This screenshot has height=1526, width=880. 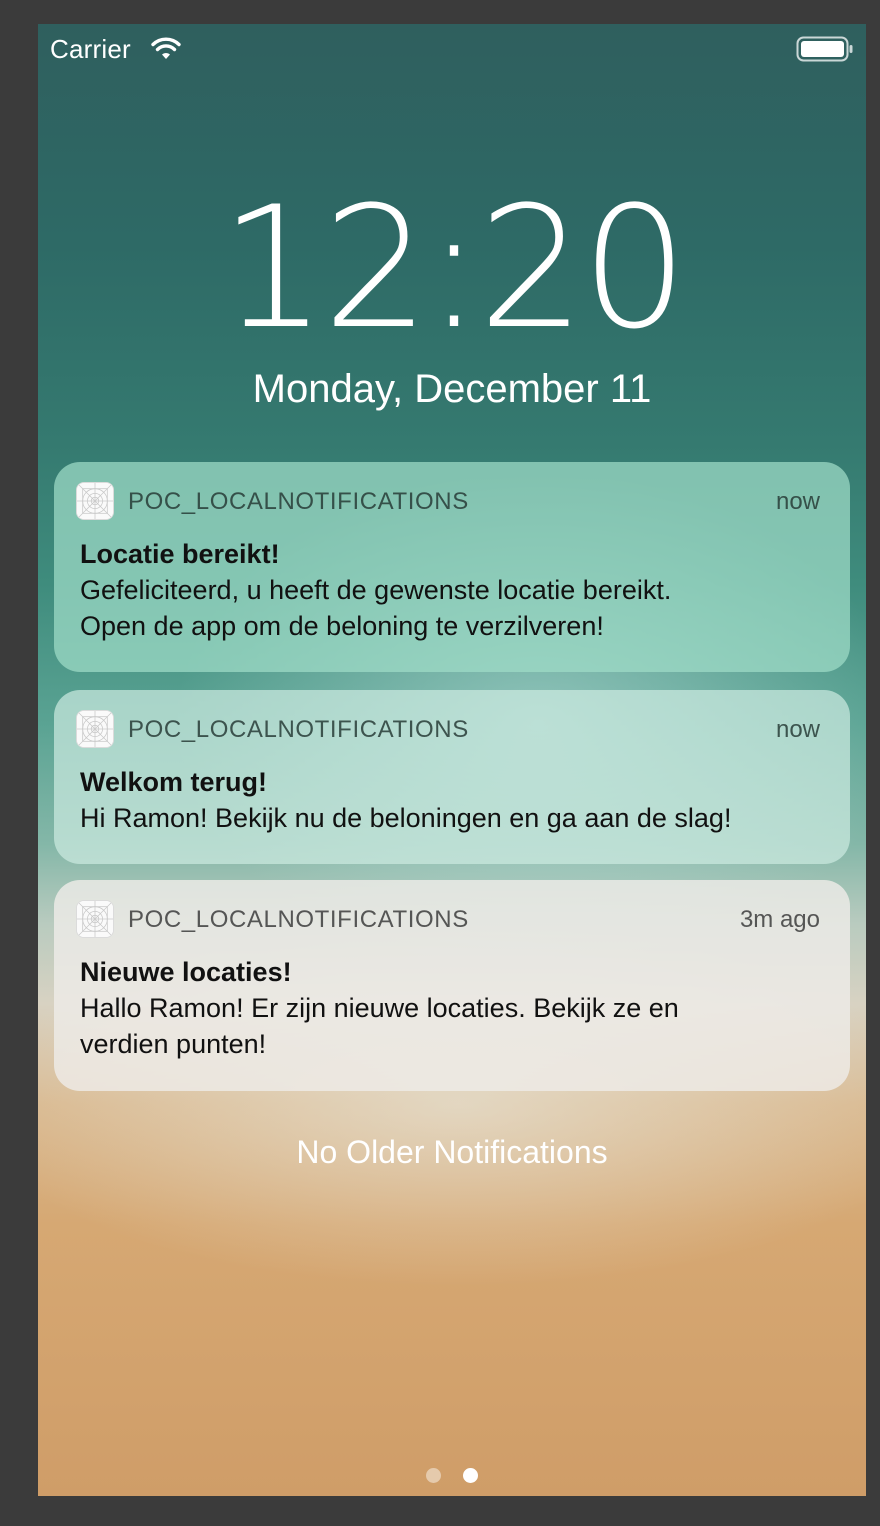 I want to click on page-indicator, so click(x=452, y=1476).